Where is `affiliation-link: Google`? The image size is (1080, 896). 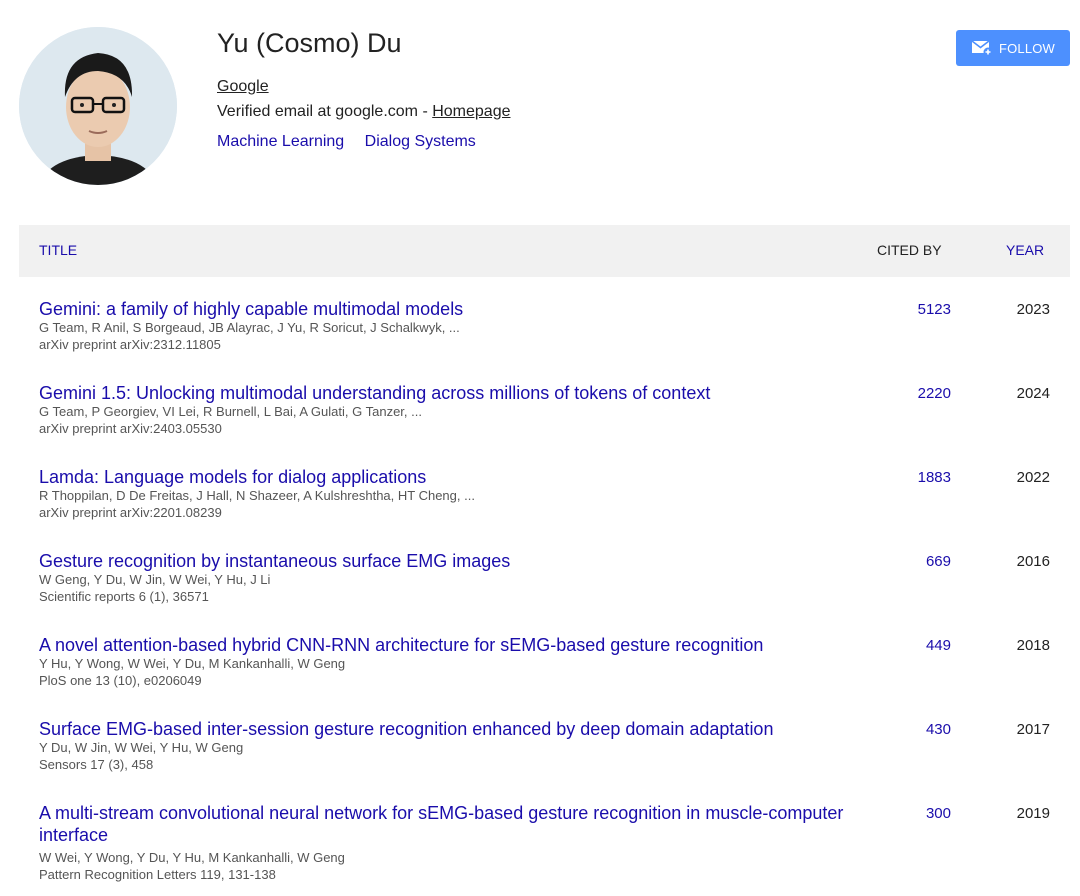 affiliation-link: Google is located at coordinates (243, 87).